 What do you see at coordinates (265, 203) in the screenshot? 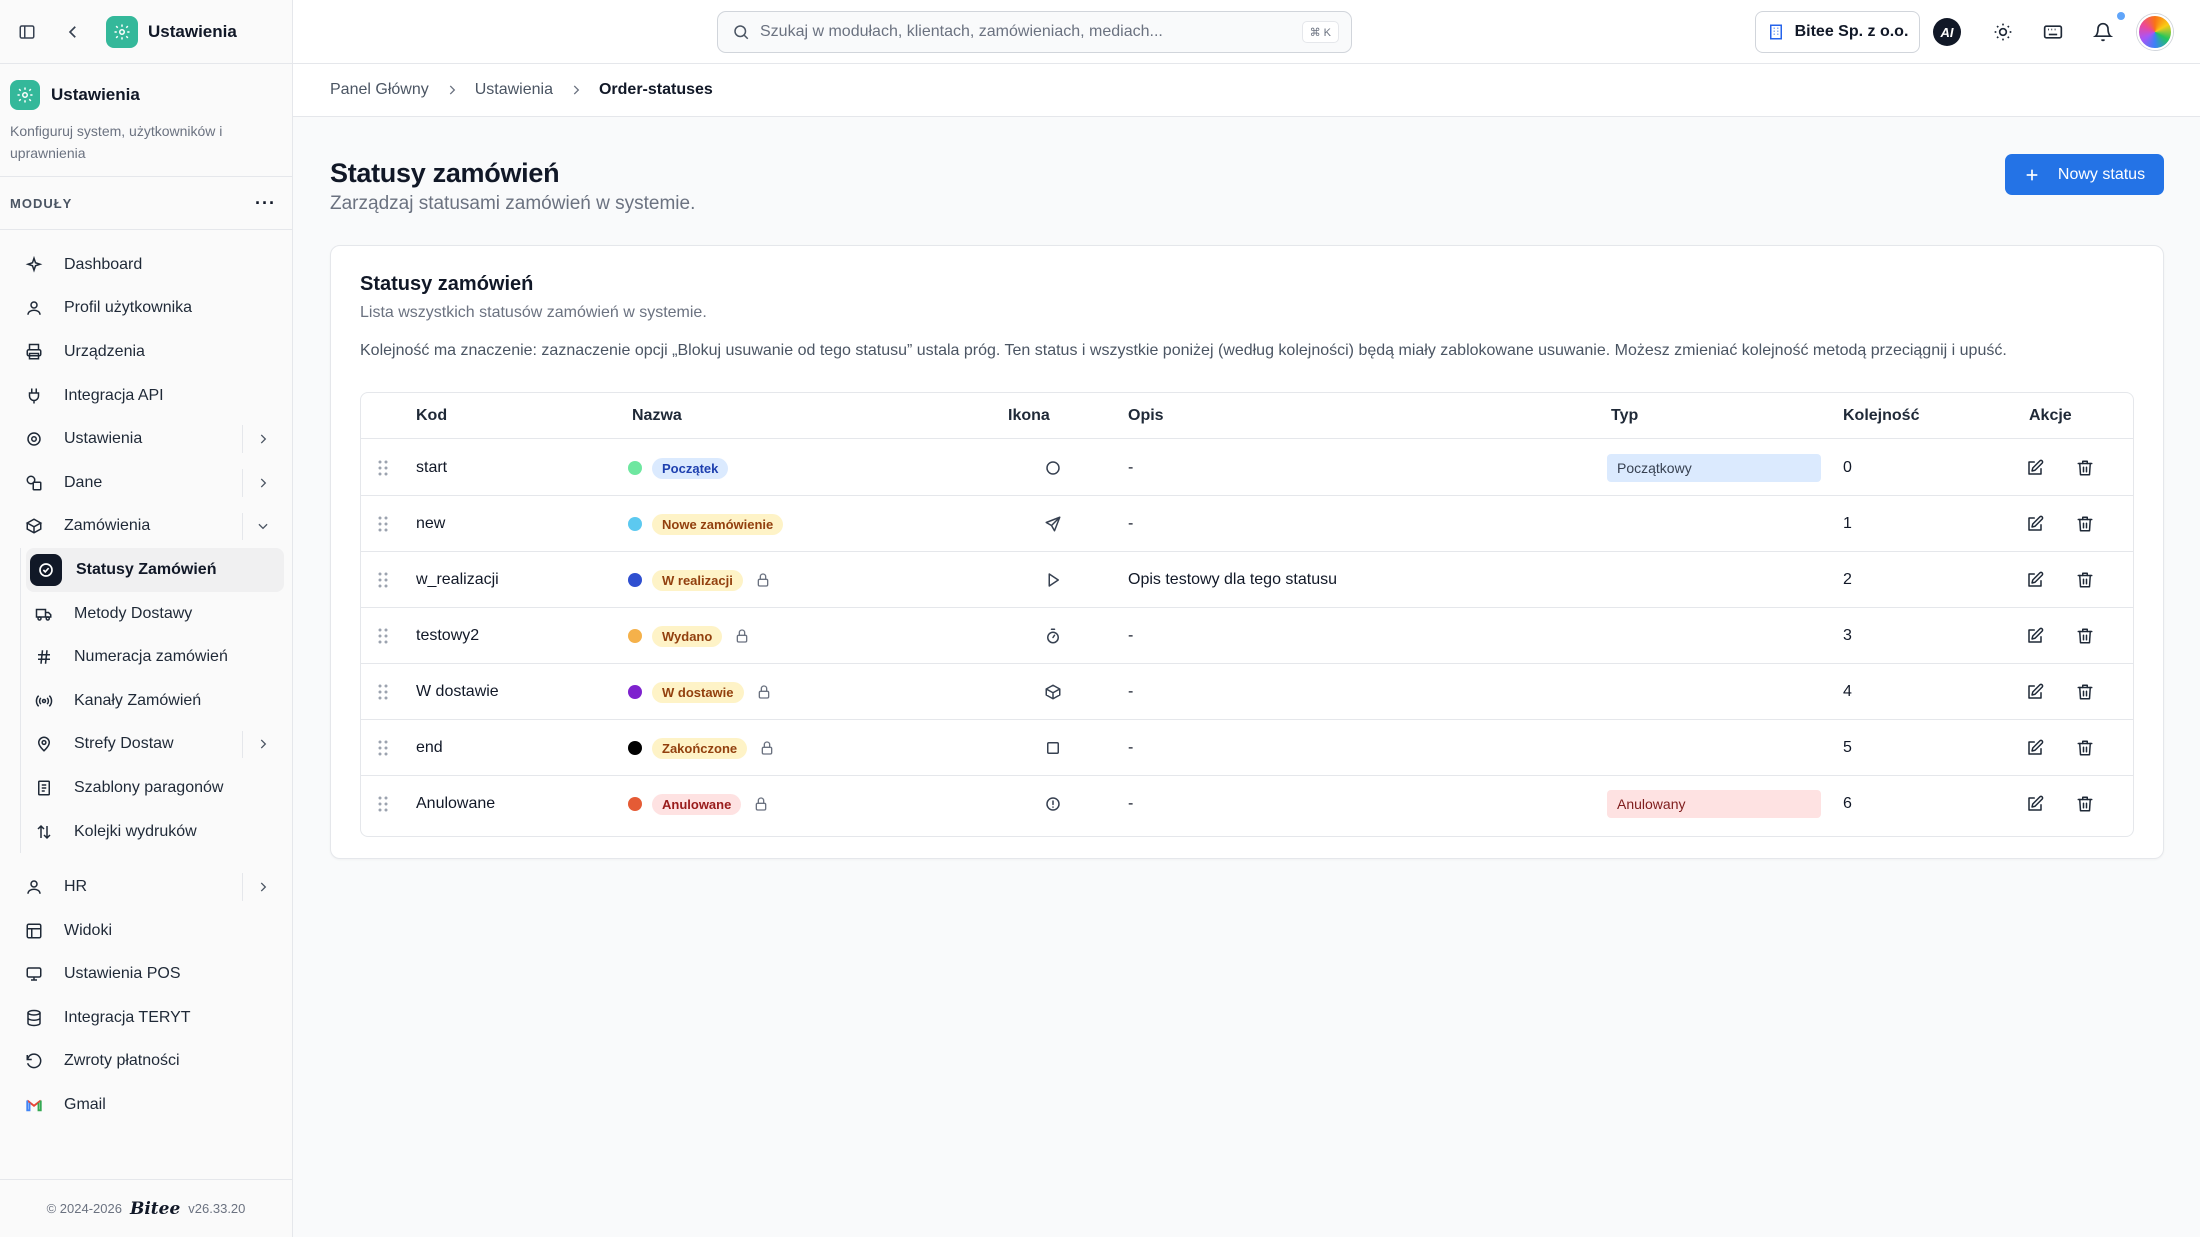
I see `more-options-icon: ···` at bounding box center [265, 203].